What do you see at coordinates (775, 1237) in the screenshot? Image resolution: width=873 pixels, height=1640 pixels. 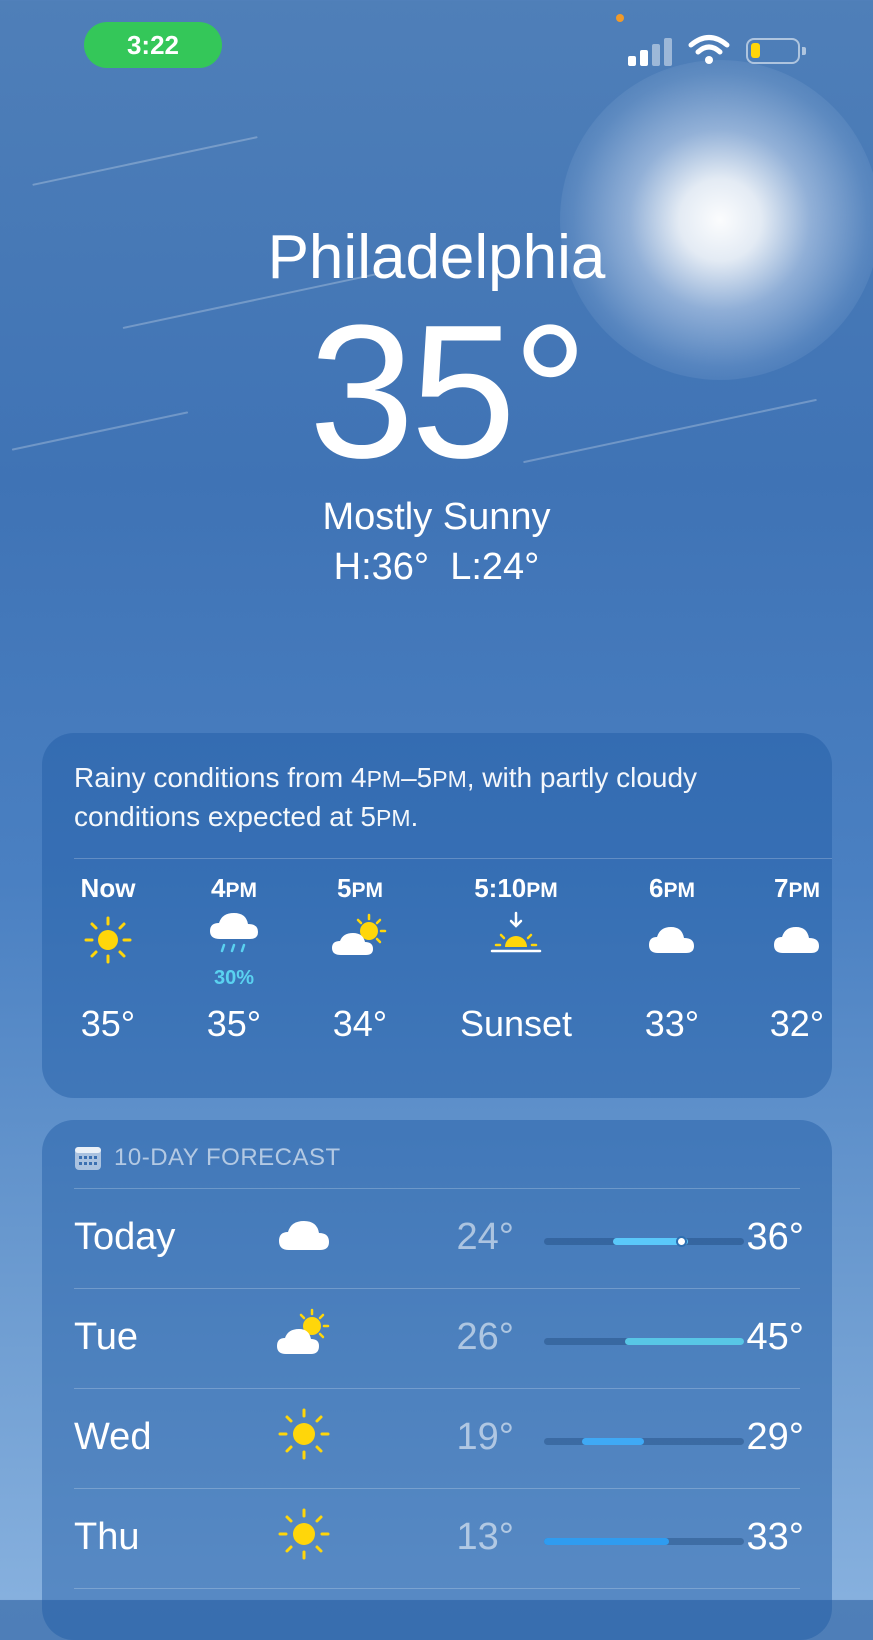 I see `high-temp: 36°` at bounding box center [775, 1237].